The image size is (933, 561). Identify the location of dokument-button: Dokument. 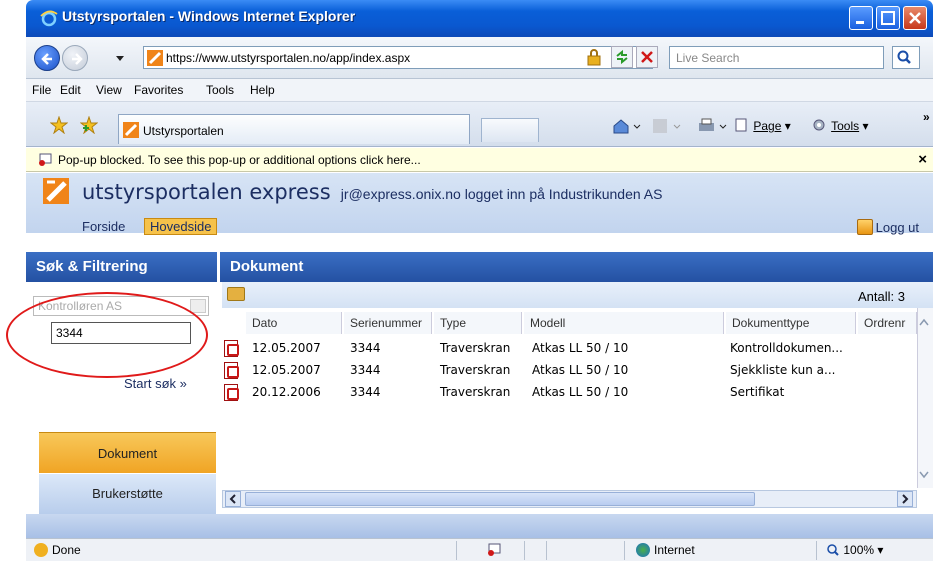
(127, 452).